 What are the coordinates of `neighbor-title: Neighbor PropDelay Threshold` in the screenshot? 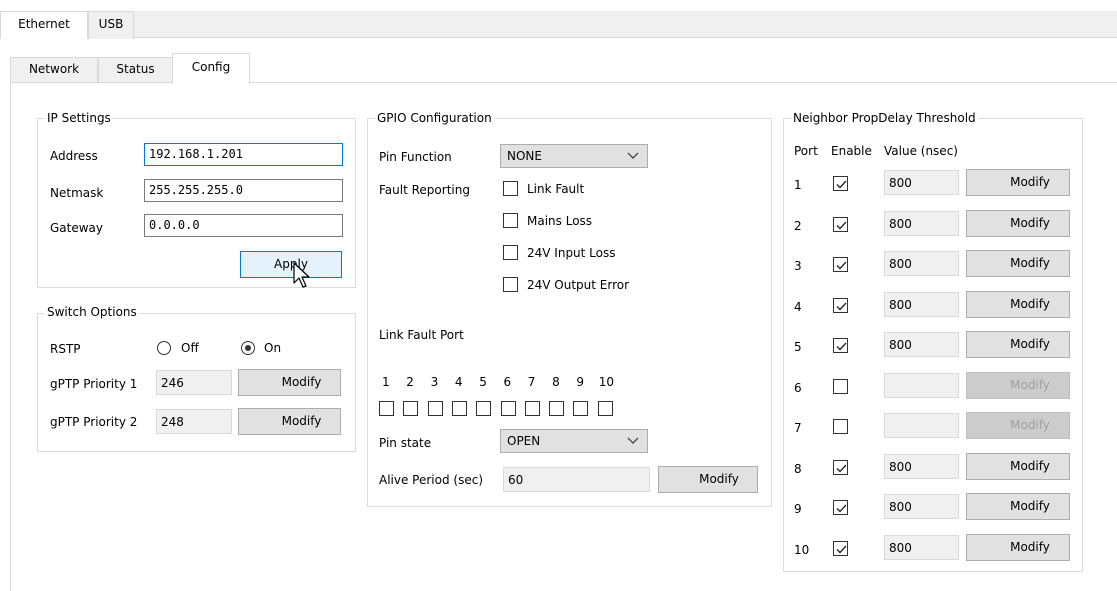 It's located at (884, 118).